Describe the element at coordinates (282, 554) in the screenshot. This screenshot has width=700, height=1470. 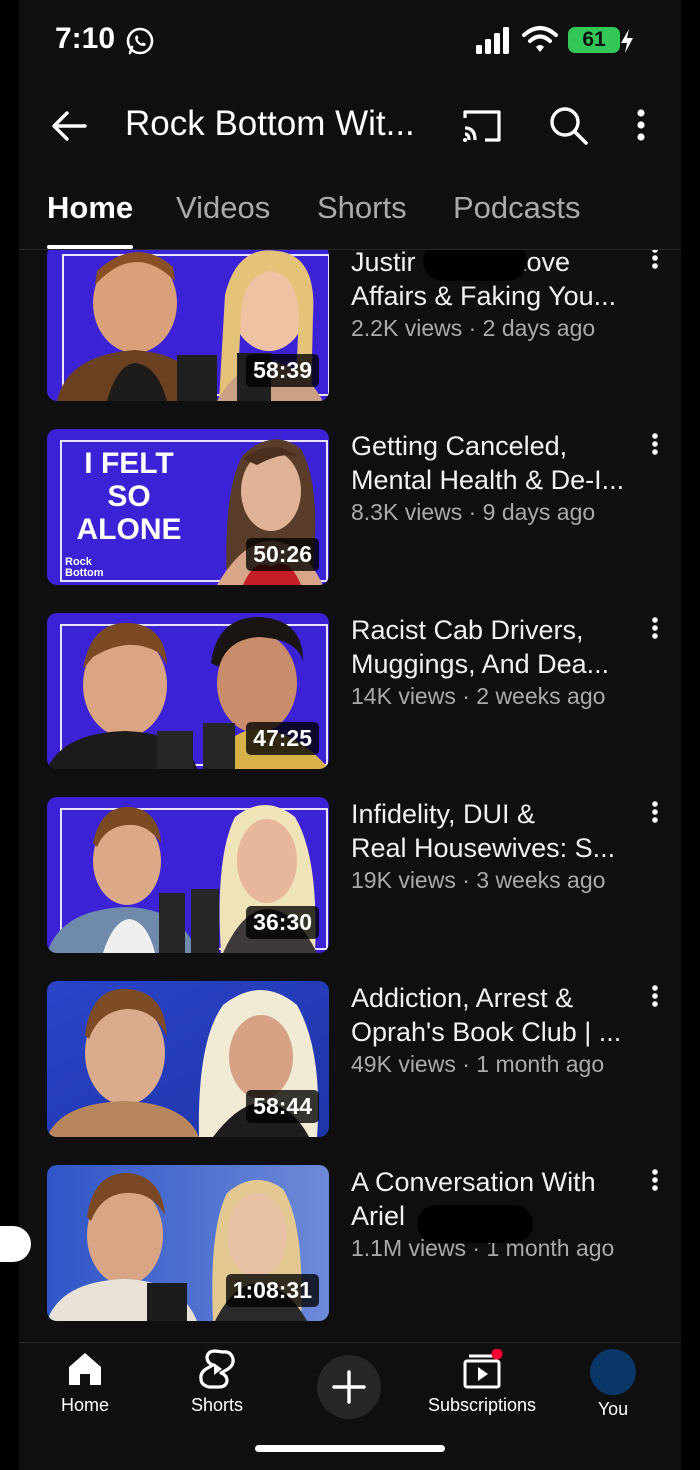
I see `video-duration: 50:26` at that location.